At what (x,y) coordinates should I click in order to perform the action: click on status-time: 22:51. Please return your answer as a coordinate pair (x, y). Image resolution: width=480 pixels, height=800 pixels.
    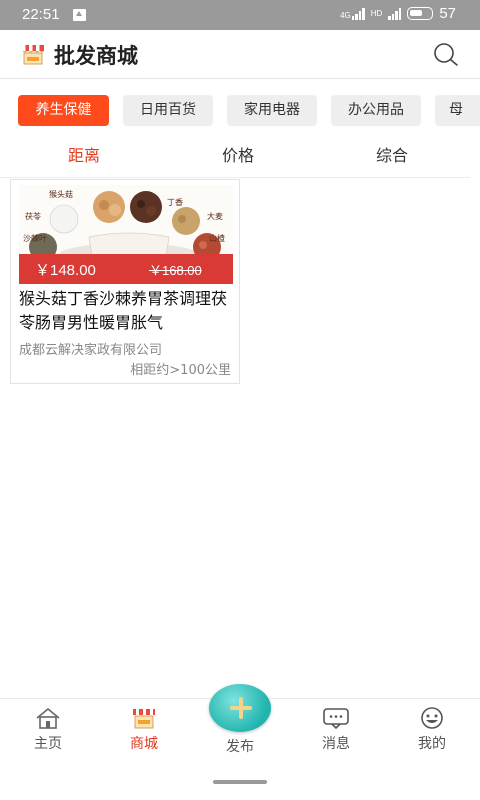
    Looking at the image, I should click on (41, 14).